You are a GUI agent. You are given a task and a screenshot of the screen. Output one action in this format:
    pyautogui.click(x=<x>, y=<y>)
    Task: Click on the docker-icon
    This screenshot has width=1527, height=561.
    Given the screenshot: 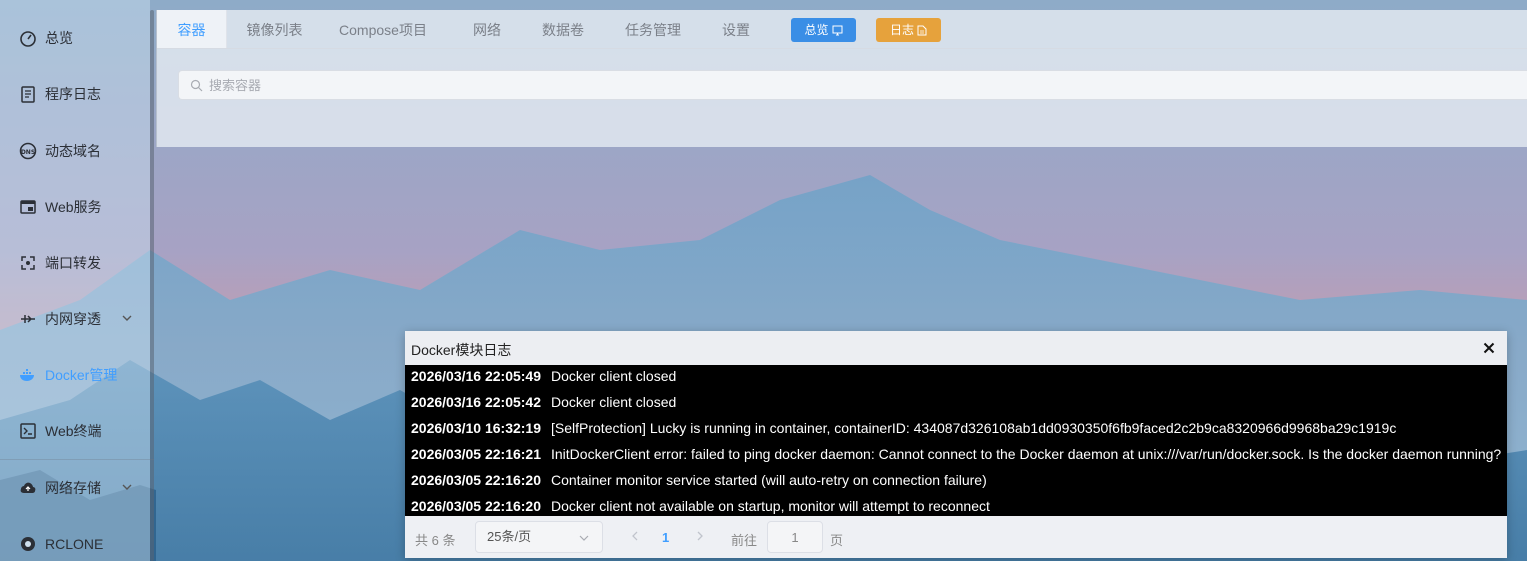 What is the action you would take?
    pyautogui.click(x=28, y=375)
    